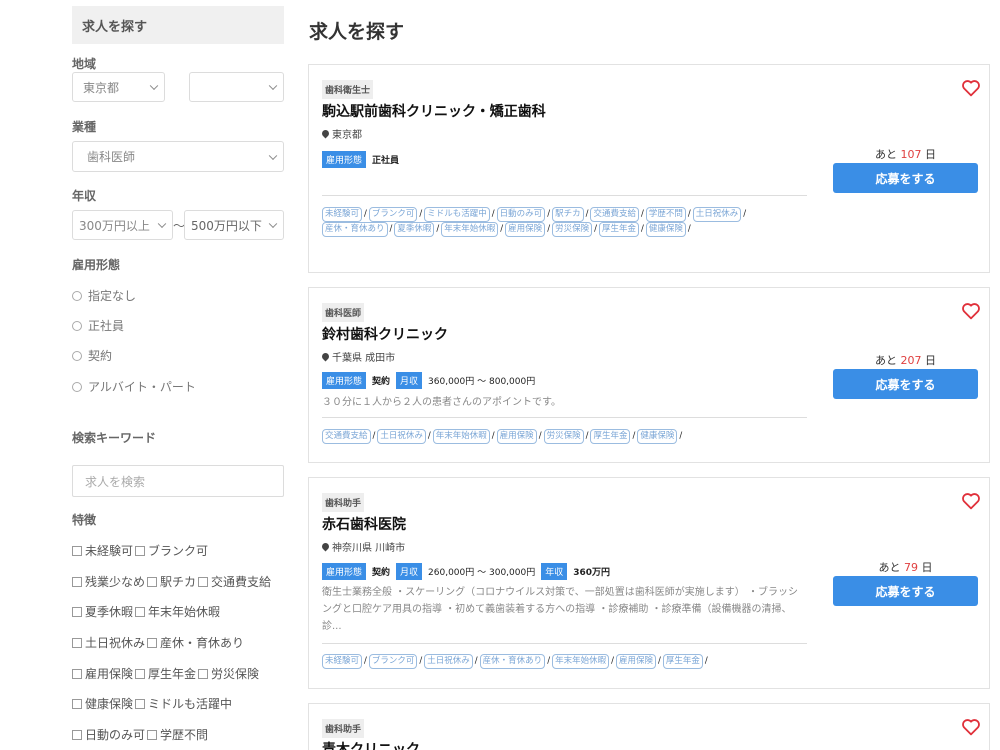 Image resolution: width=1000 pixels, height=750 pixels. Describe the element at coordinates (911, 154) in the screenshot. I see `days-left-number: 107` at that location.